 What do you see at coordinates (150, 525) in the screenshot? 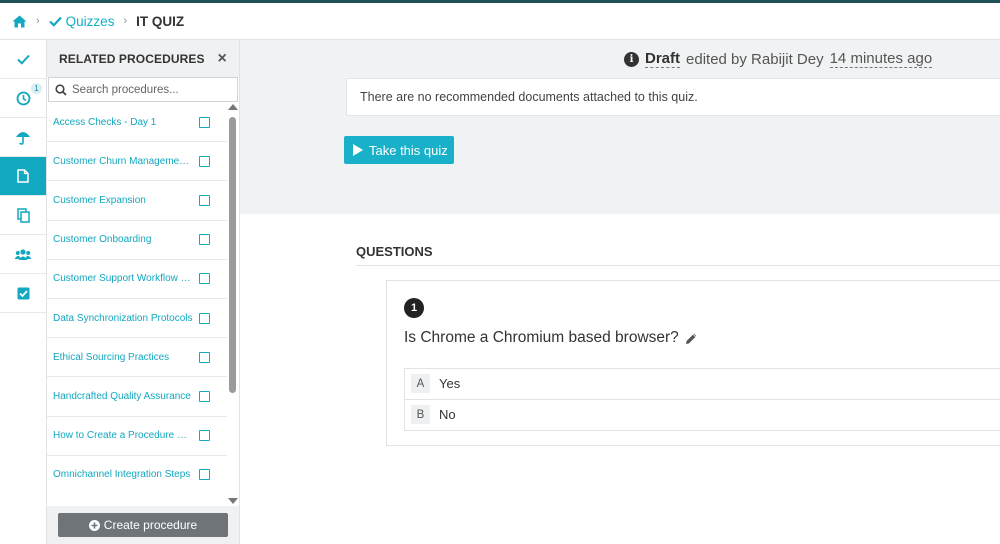
I see `create-procedure-label: Create procedure` at bounding box center [150, 525].